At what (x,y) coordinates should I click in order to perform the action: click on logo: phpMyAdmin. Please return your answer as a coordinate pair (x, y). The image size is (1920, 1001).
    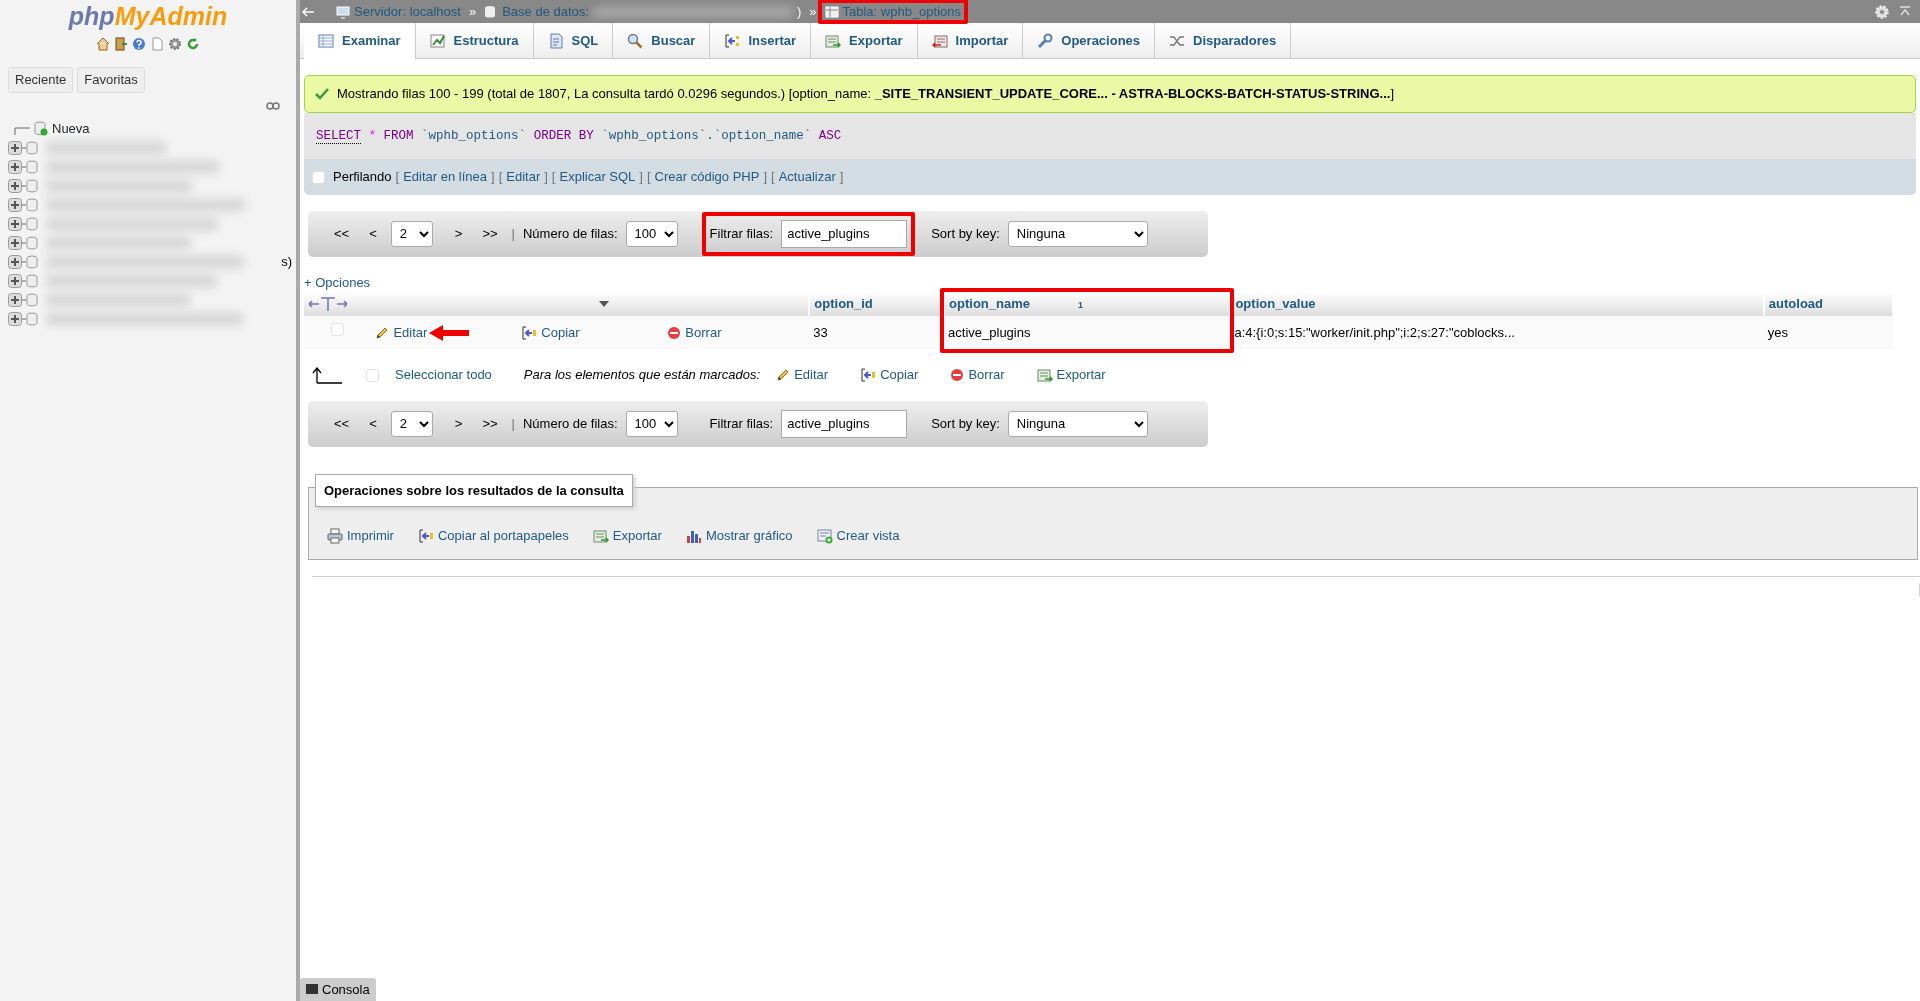
    Looking at the image, I should click on (148, 14).